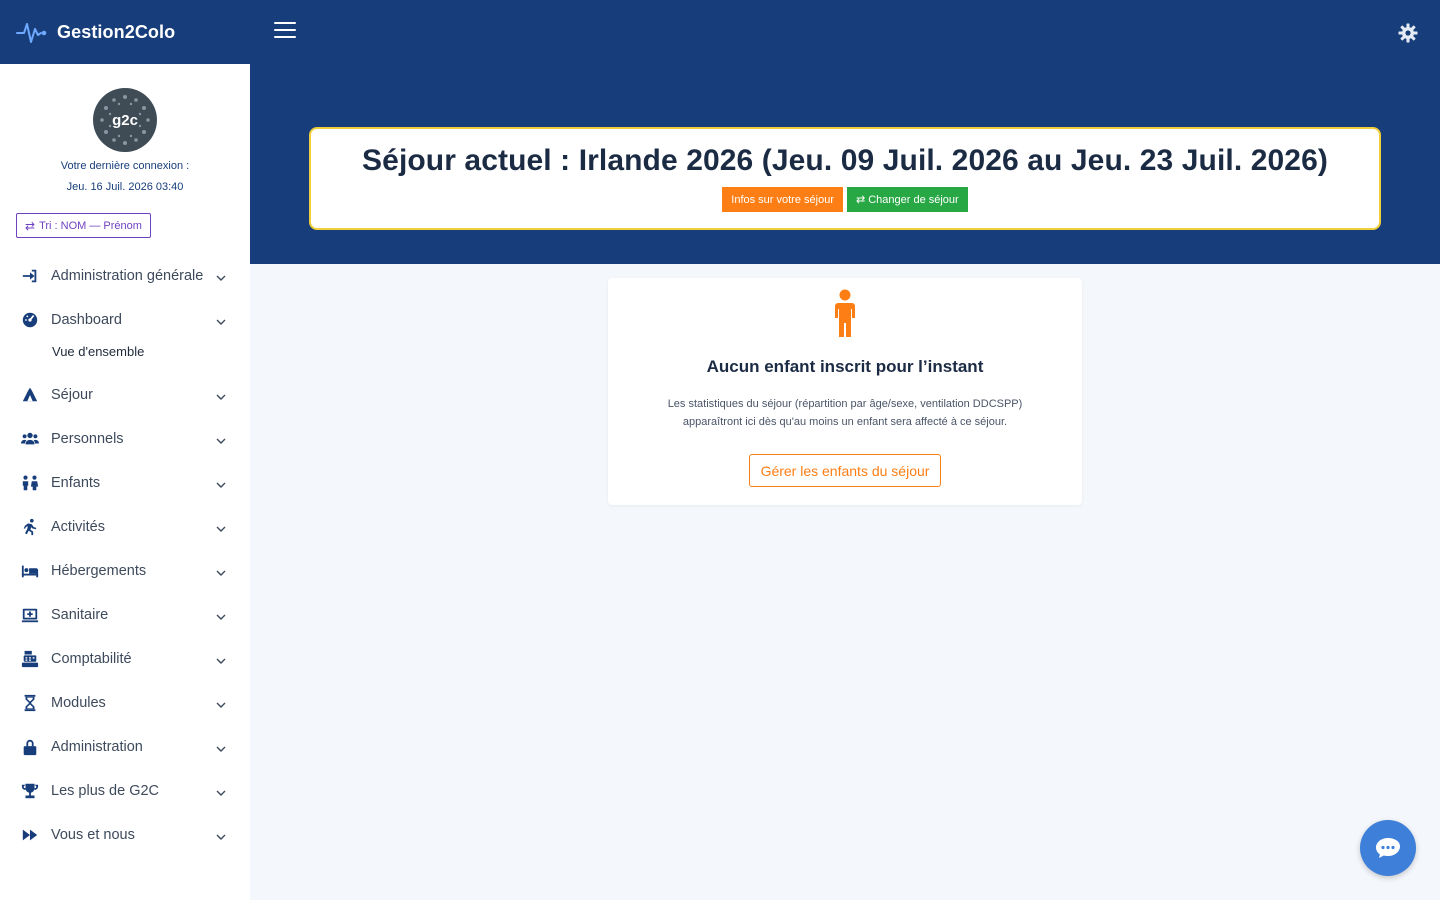 This screenshot has height=900, width=1440. What do you see at coordinates (116, 31) in the screenshot?
I see `brand-name: Gestion2Colo` at bounding box center [116, 31].